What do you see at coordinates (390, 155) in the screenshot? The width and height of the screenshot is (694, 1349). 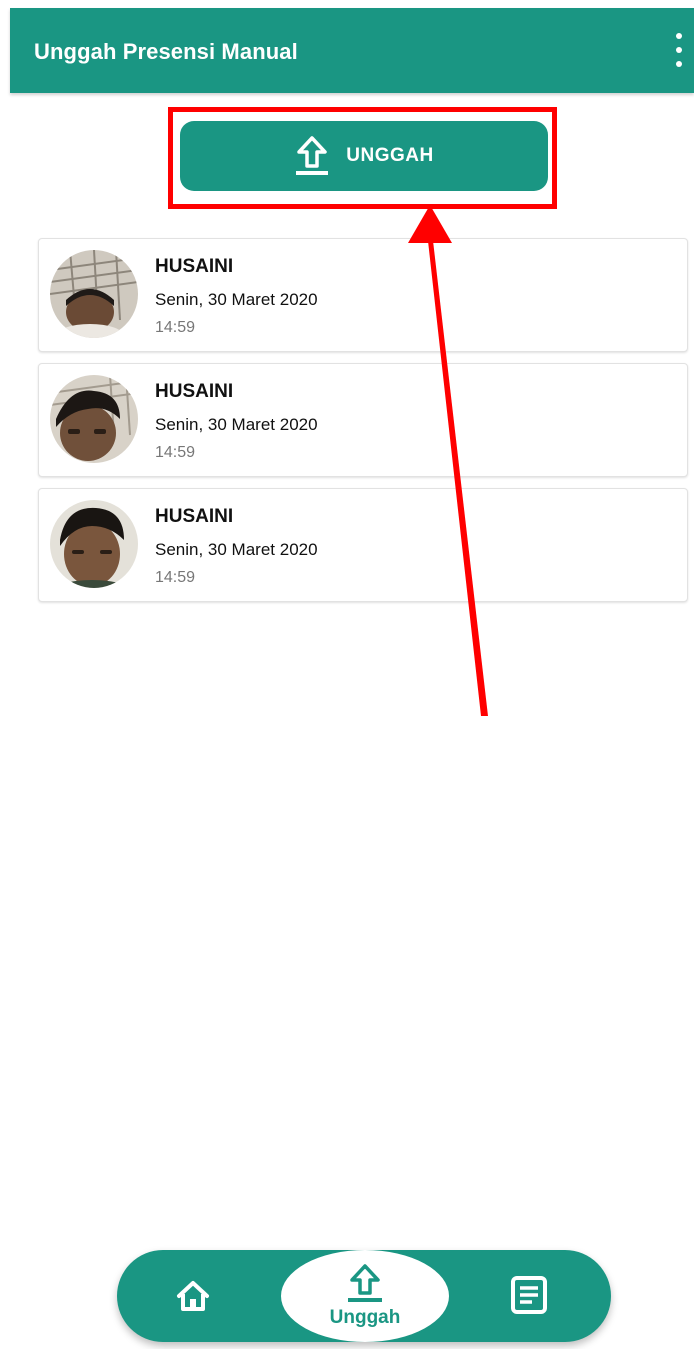 I see `upload-button-label: UNGGAH` at bounding box center [390, 155].